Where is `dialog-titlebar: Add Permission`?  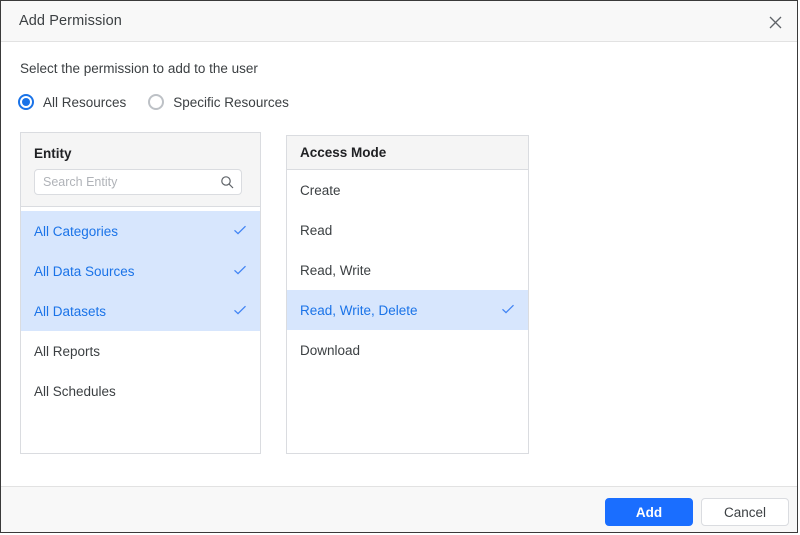
dialog-titlebar: Add Permission is located at coordinates (399, 21).